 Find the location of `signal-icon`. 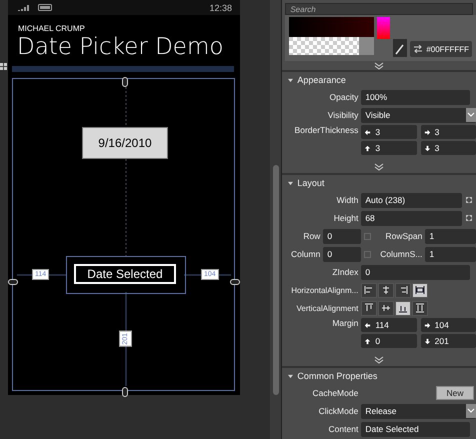

signal-icon is located at coordinates (24, 7).